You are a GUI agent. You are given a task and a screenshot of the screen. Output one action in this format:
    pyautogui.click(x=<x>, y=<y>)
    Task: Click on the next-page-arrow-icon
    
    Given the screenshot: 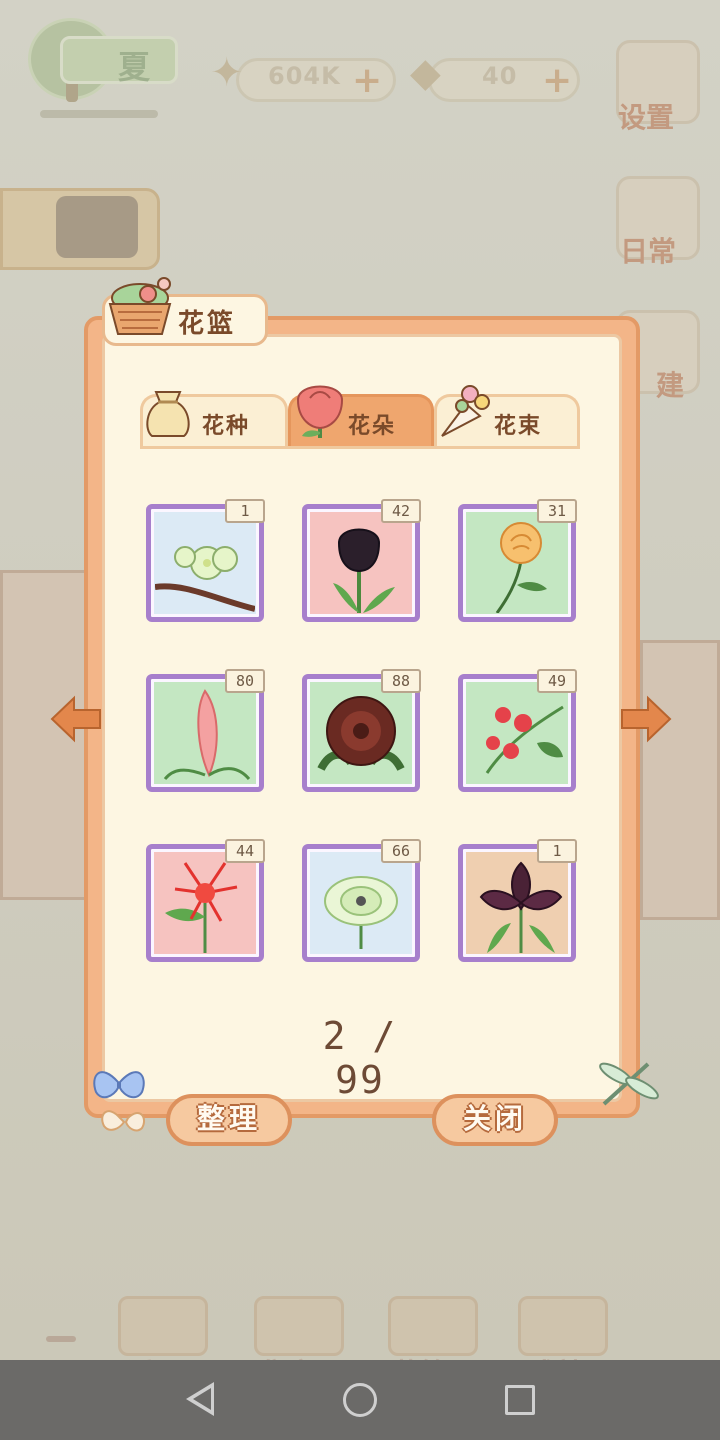 What is the action you would take?
    pyautogui.click(x=646, y=719)
    